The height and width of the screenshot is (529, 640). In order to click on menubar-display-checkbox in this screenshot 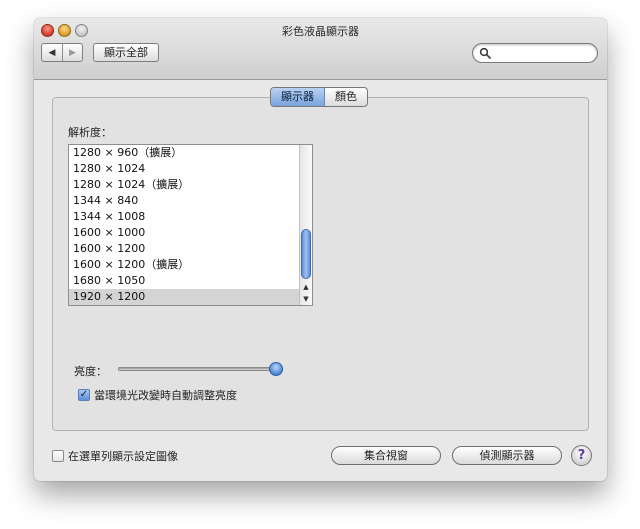, I will do `click(58, 456)`.